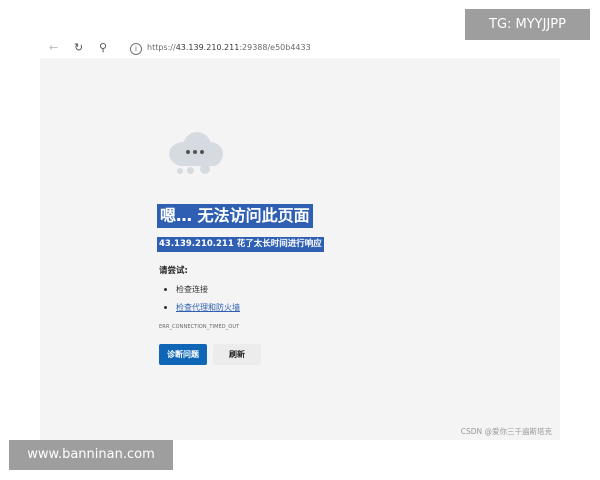 This screenshot has width=600, height=480. I want to click on reload-icon: ↻, so click(78, 48).